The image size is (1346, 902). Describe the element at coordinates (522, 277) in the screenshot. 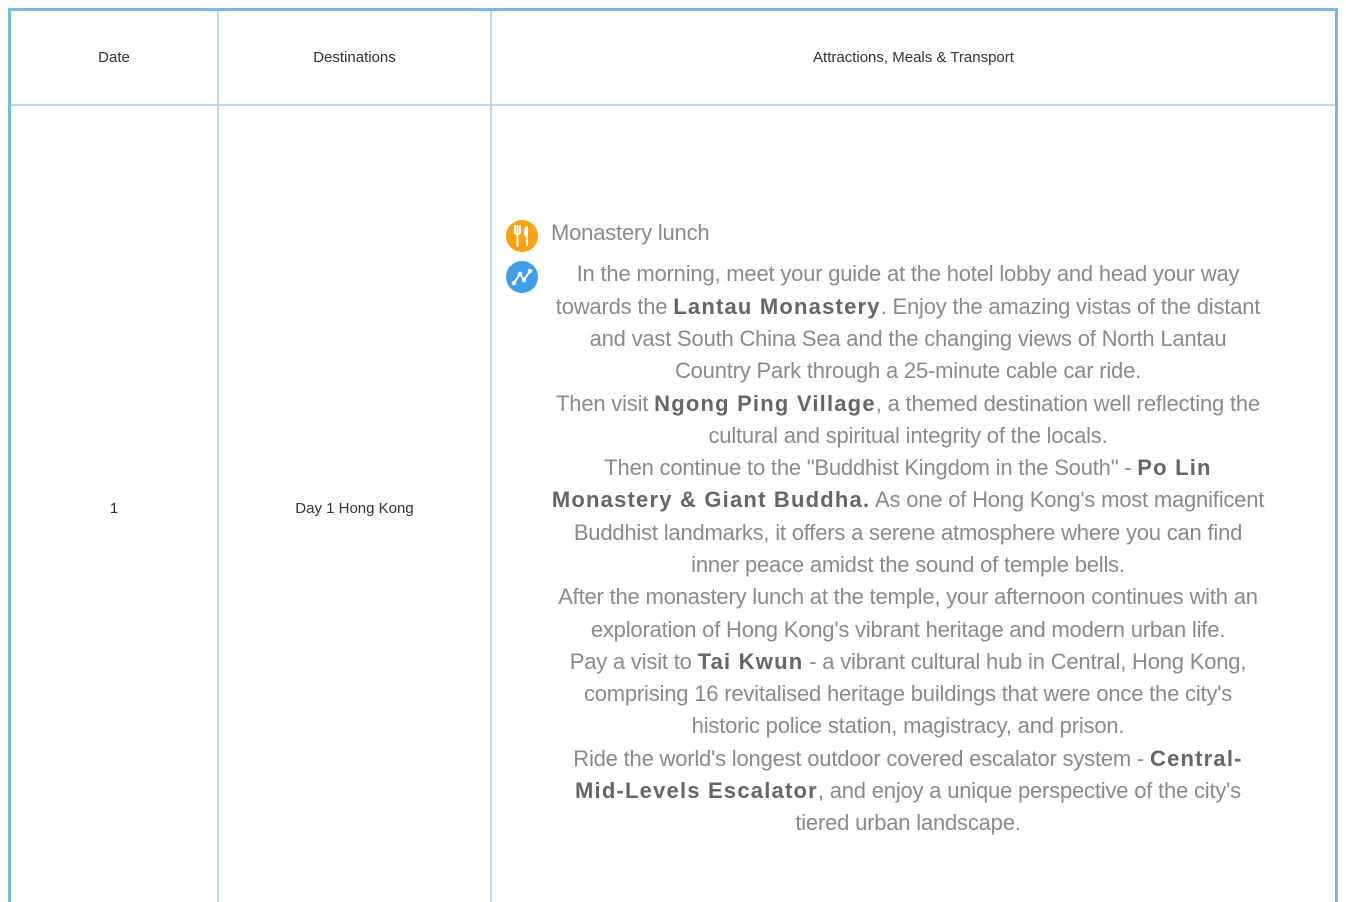

I see `route-icon` at that location.